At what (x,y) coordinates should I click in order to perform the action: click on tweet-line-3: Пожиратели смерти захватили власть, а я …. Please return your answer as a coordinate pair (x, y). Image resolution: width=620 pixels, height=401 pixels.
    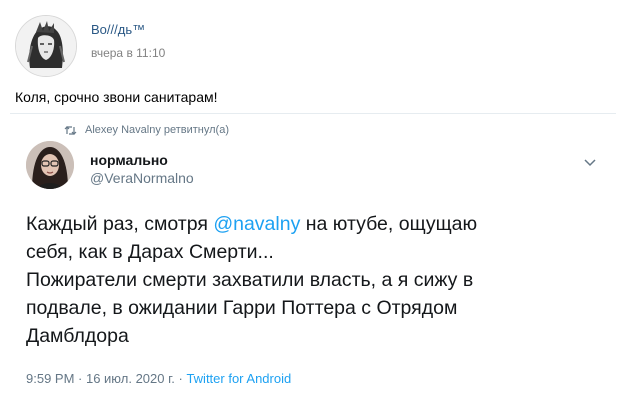
    Looking at the image, I should click on (250, 280).